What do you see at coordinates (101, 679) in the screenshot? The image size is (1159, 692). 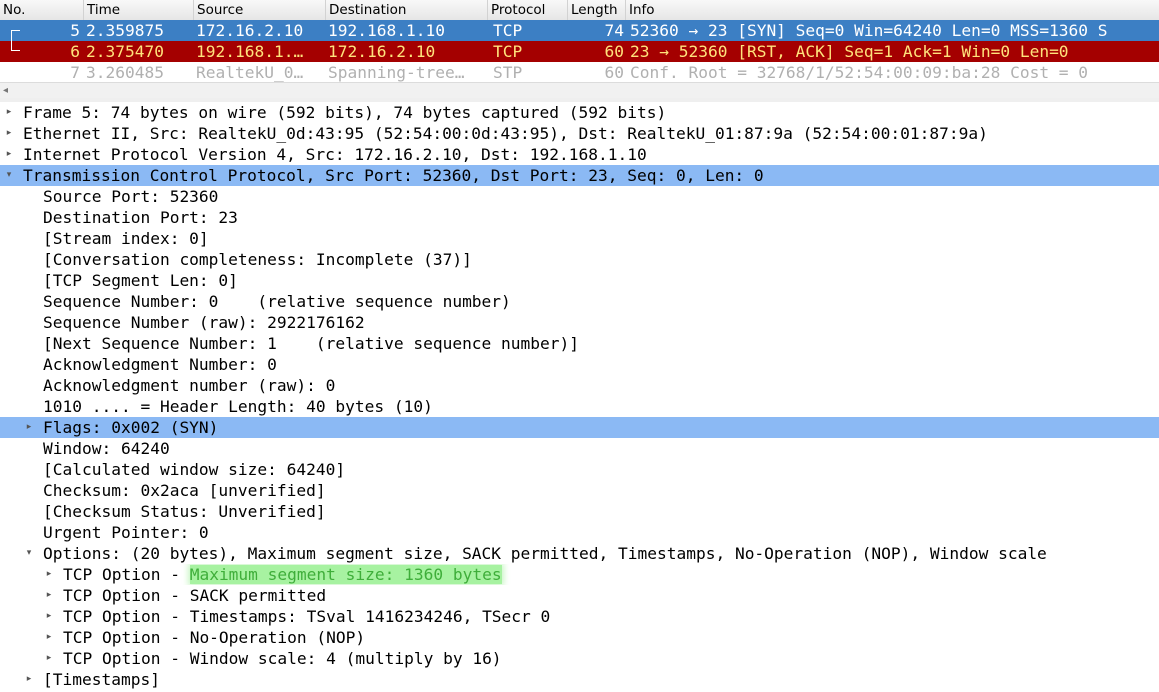 I see `tree-item-label: [Timestamps]` at bounding box center [101, 679].